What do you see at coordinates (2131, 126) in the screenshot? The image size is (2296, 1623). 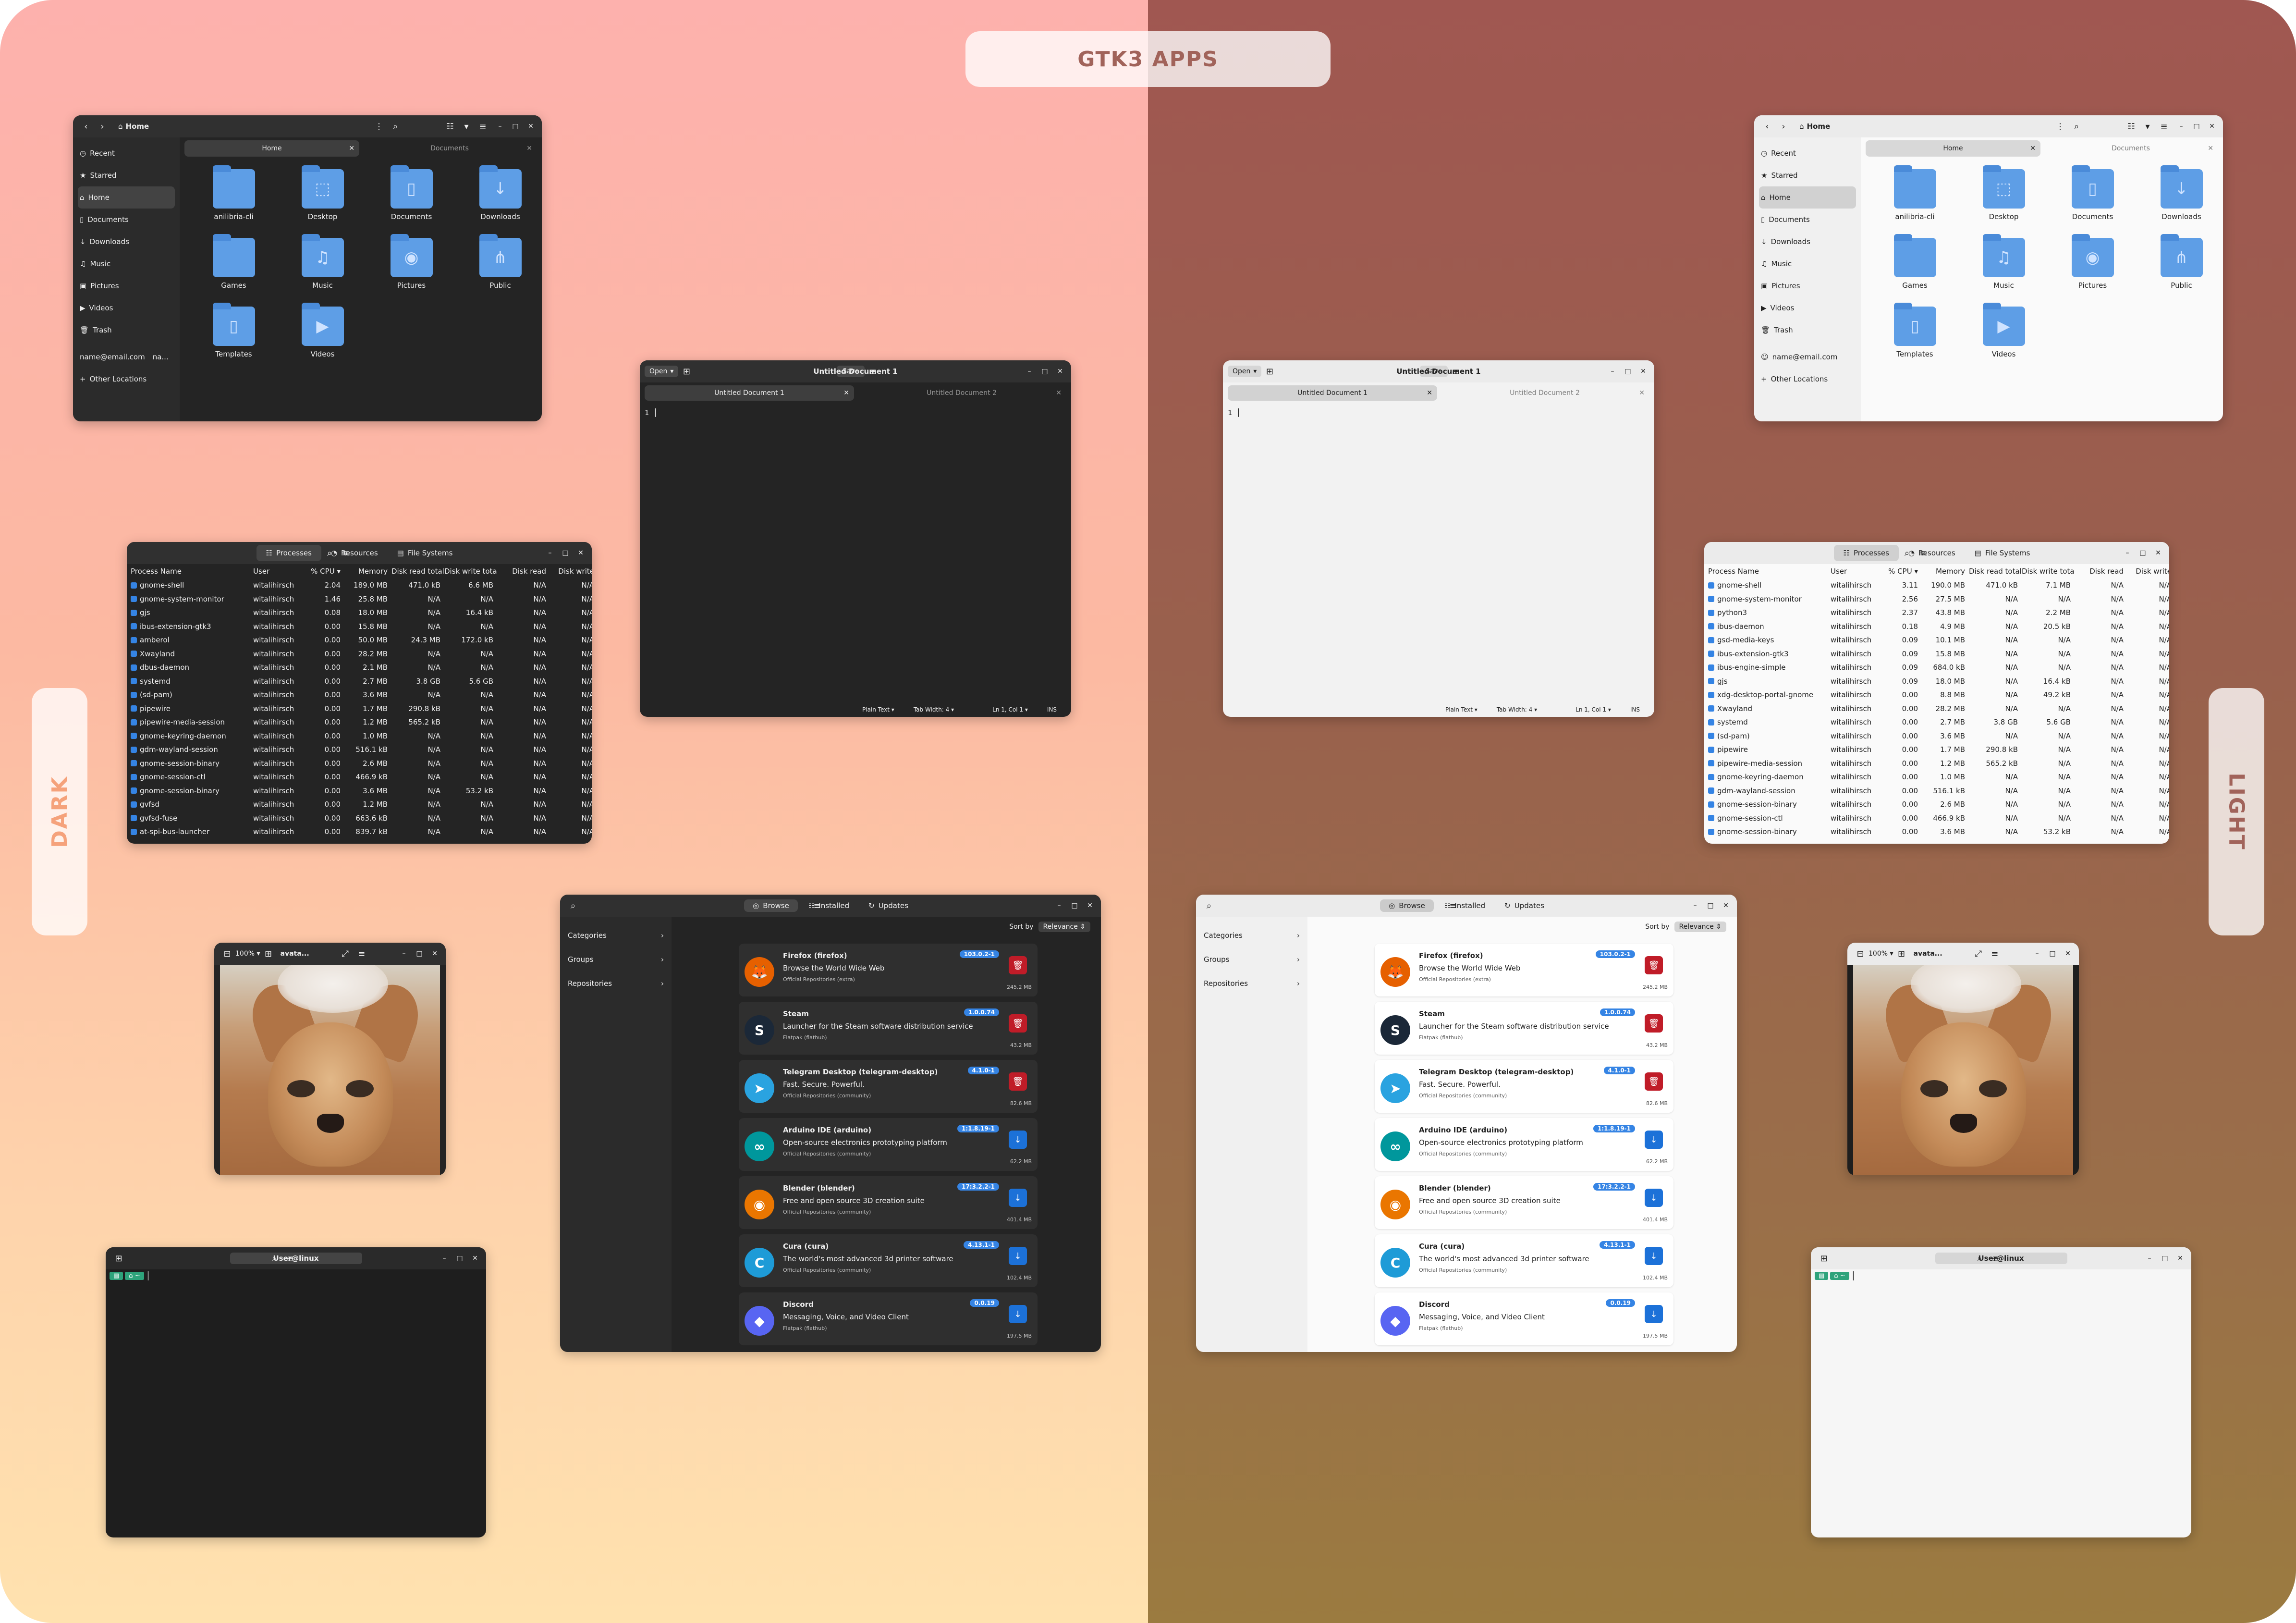 I see `view-list-icon: ☷` at bounding box center [2131, 126].